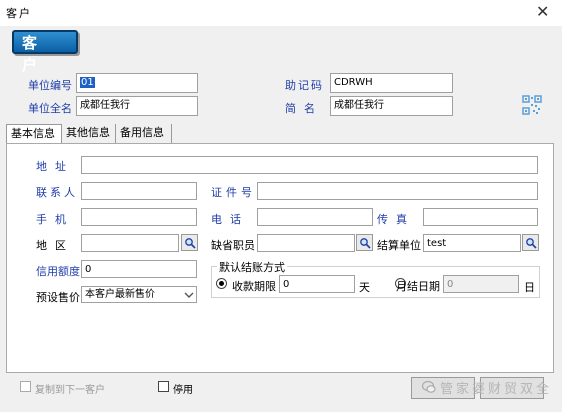  I want to click on price-label: 预设售价, so click(58, 297).